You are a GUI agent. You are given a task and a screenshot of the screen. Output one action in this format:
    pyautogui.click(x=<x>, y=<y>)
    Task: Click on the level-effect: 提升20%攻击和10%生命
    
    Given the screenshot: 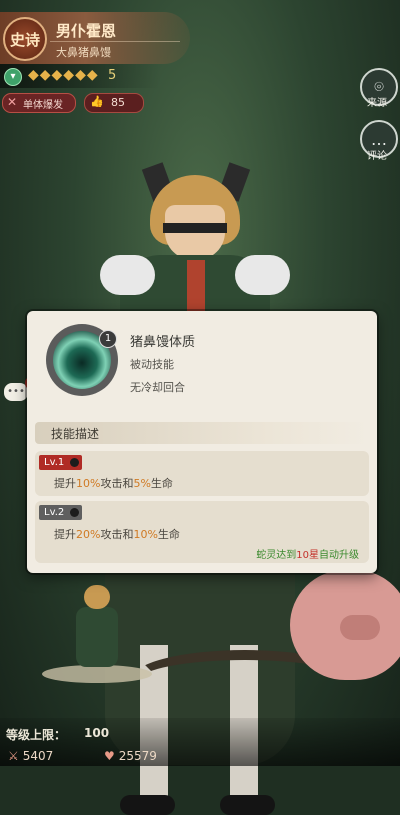 What is the action you would take?
    pyautogui.click(x=117, y=534)
    